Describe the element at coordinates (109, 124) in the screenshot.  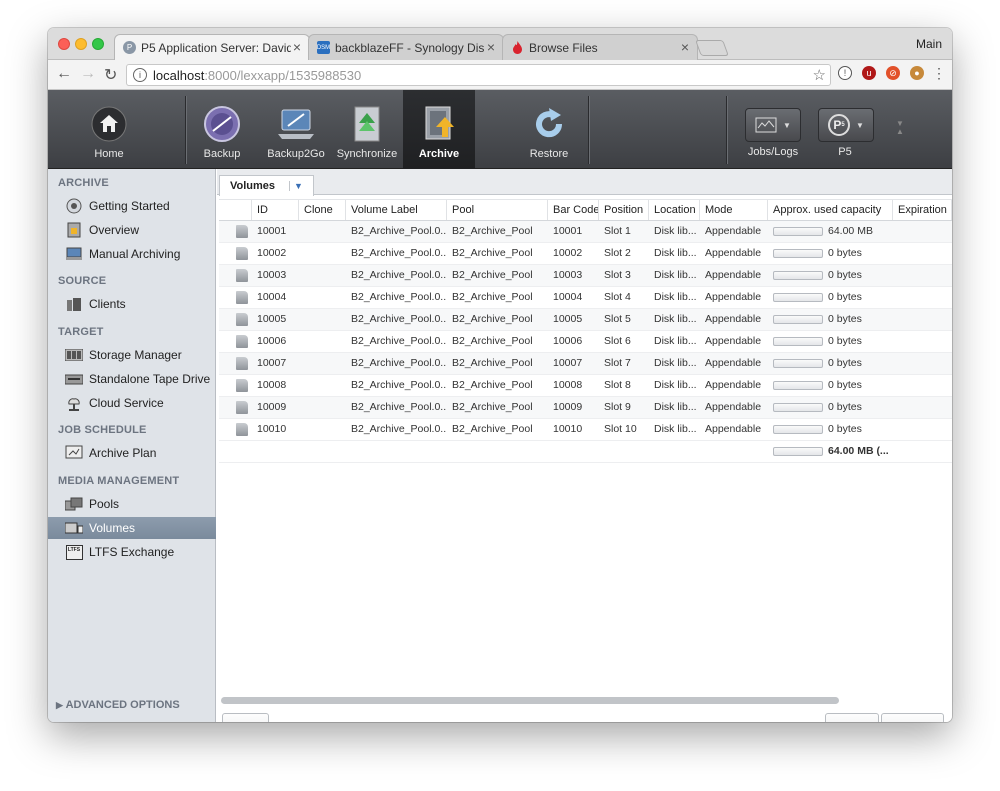
I see `home-icon` at that location.